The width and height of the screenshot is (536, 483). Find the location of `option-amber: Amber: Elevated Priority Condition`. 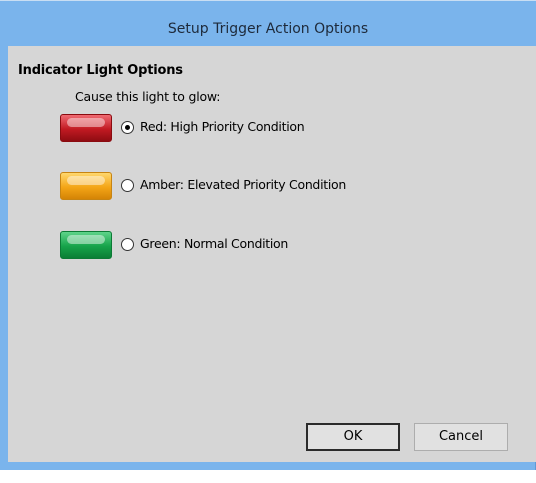

option-amber: Amber: Elevated Priority Condition is located at coordinates (220, 187).